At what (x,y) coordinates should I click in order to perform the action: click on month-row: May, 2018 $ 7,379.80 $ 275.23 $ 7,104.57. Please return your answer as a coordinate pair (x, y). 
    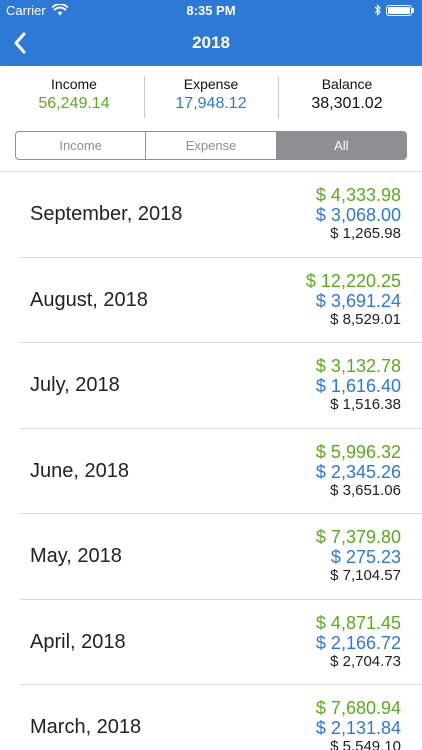
    Looking at the image, I should click on (221, 557).